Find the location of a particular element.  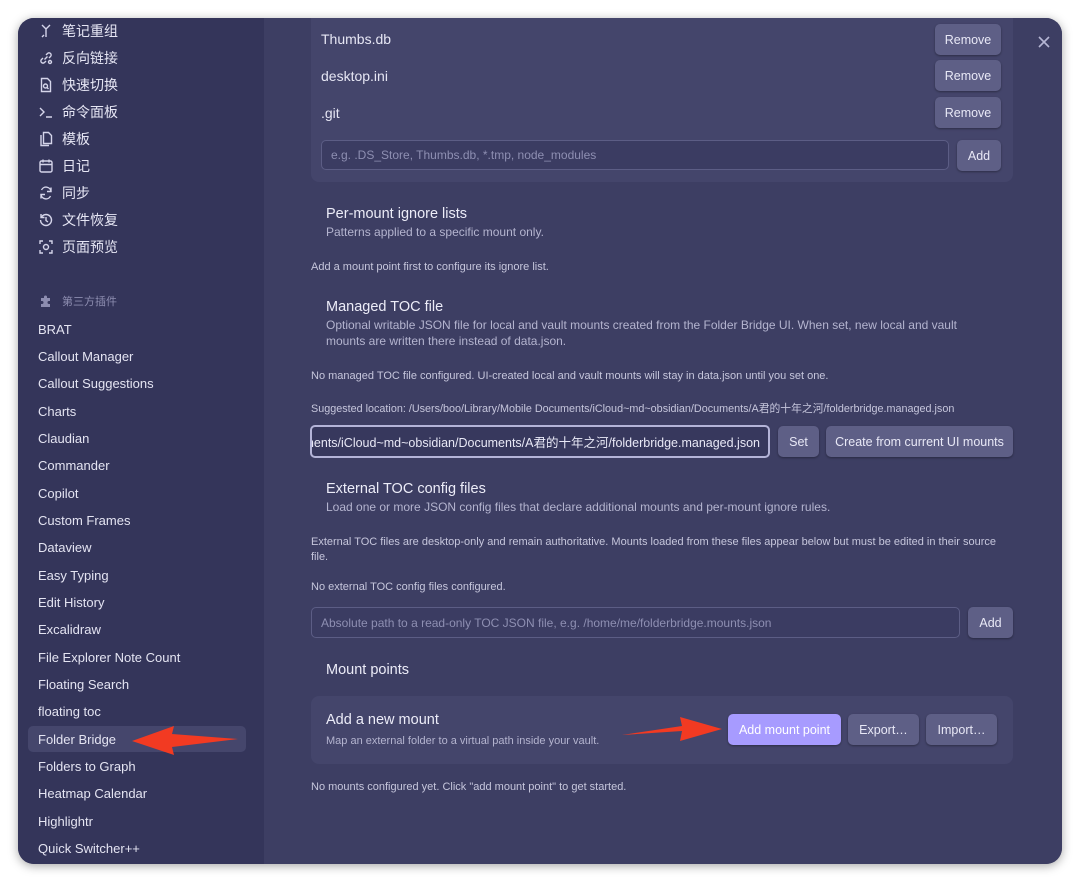

sidebar-item-label: 笔记重组 is located at coordinates (90, 32).